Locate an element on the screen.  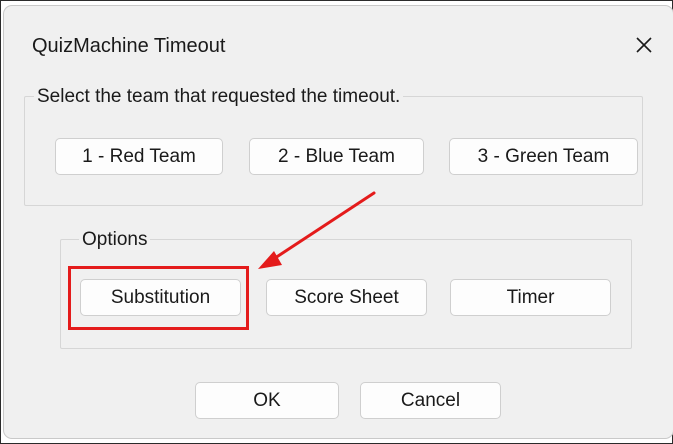
red-team-button: 1 - Red Team is located at coordinates (139, 156).